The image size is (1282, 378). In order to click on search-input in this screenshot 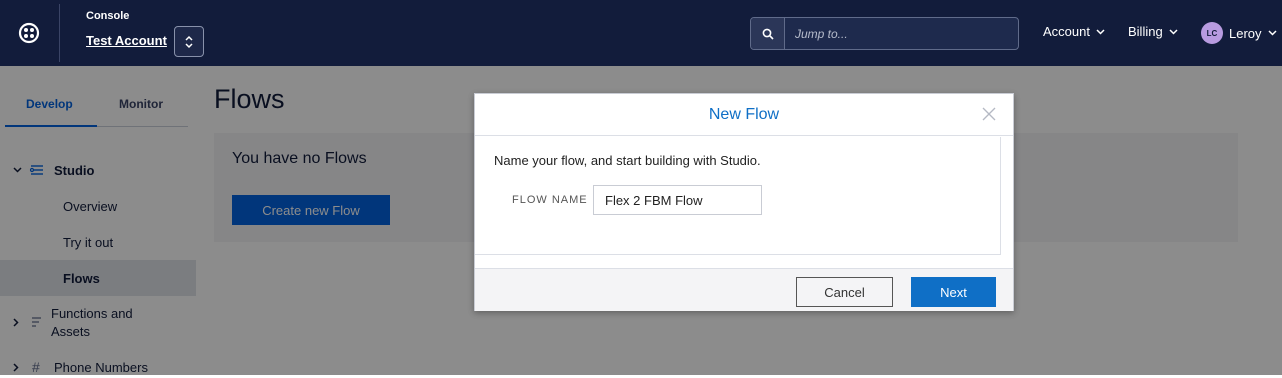, I will do `click(901, 33)`.